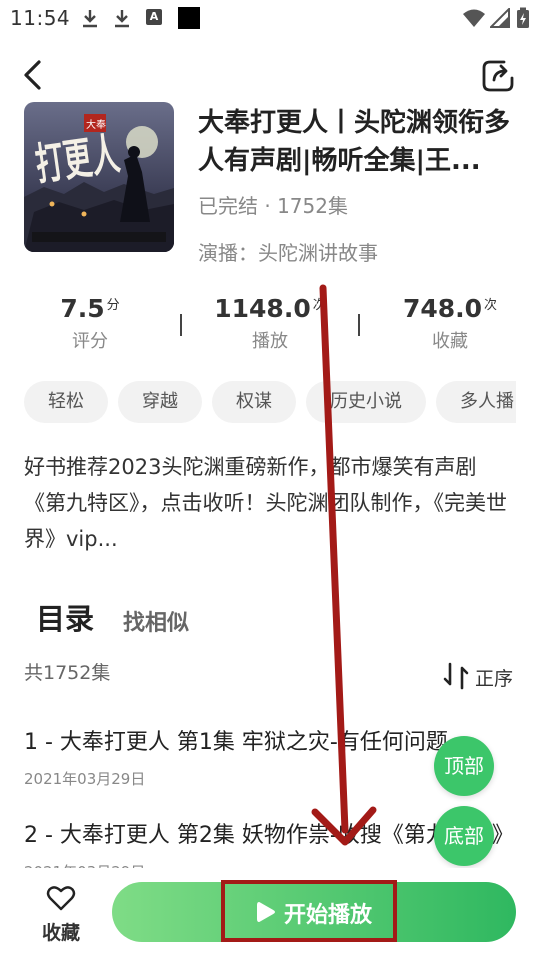 The width and height of the screenshot is (540, 960). Describe the element at coordinates (288, 251) in the screenshot. I see `book-anchor: 演播：头陀渊讲故事` at that location.